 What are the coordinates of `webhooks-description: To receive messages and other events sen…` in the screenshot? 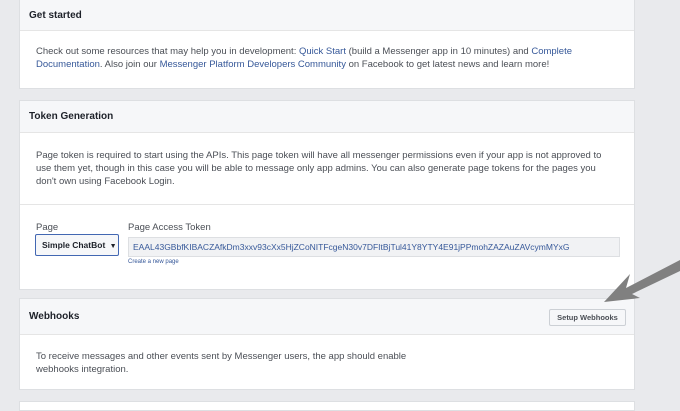 It's located at (221, 363).